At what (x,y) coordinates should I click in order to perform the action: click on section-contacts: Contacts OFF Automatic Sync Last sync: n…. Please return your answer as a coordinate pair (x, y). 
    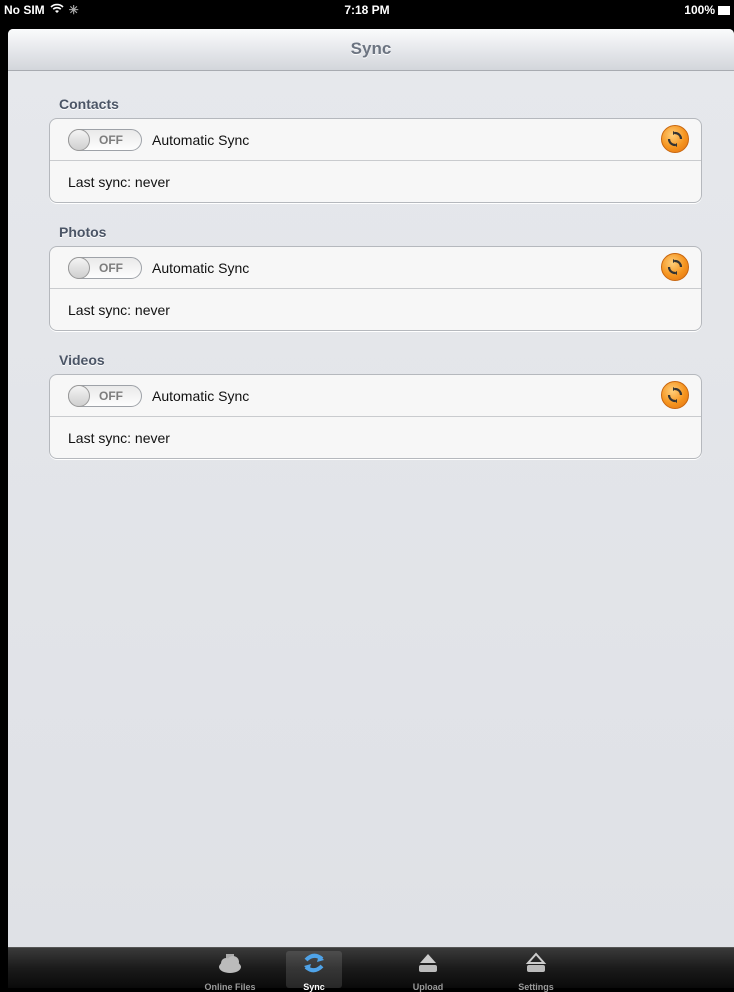
    Looking at the image, I should click on (375, 149).